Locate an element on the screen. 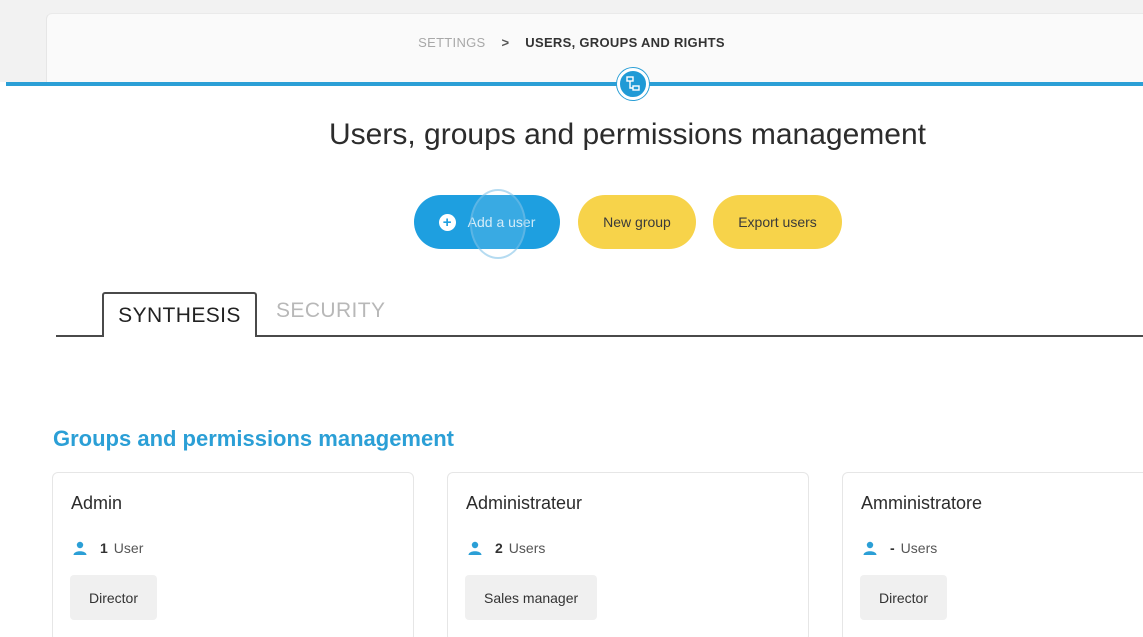  role-tag: Sales manager is located at coordinates (531, 597).